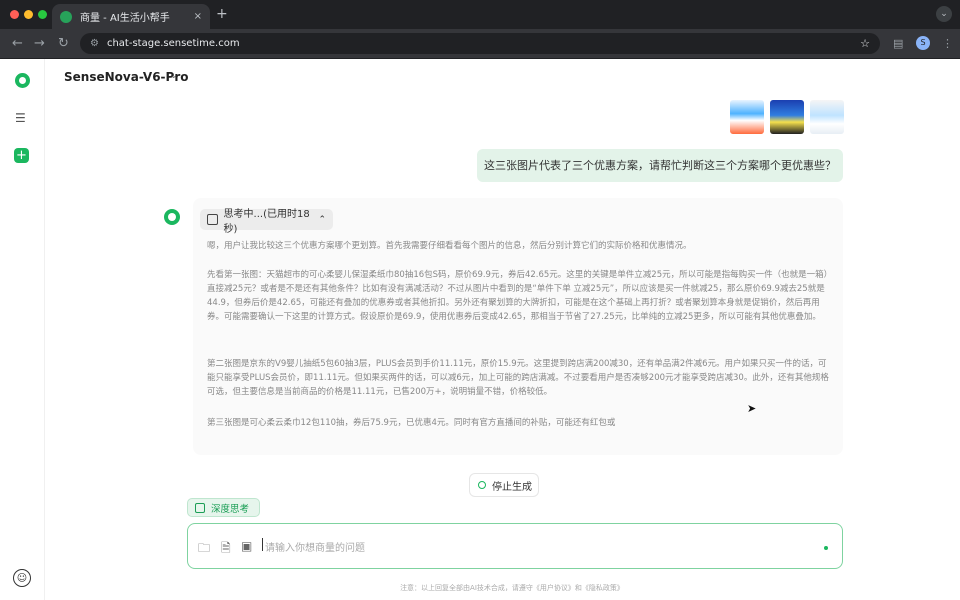 The image size is (960, 600). What do you see at coordinates (28, 14) in the screenshot?
I see `window-minimize-icon` at bounding box center [28, 14].